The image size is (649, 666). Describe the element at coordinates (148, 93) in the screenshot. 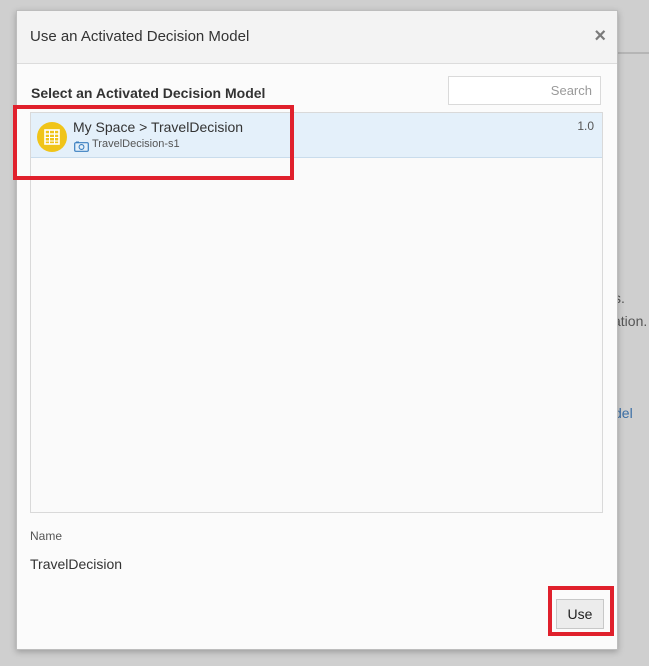

I see `section-title: Select an Activated Decision Model` at that location.